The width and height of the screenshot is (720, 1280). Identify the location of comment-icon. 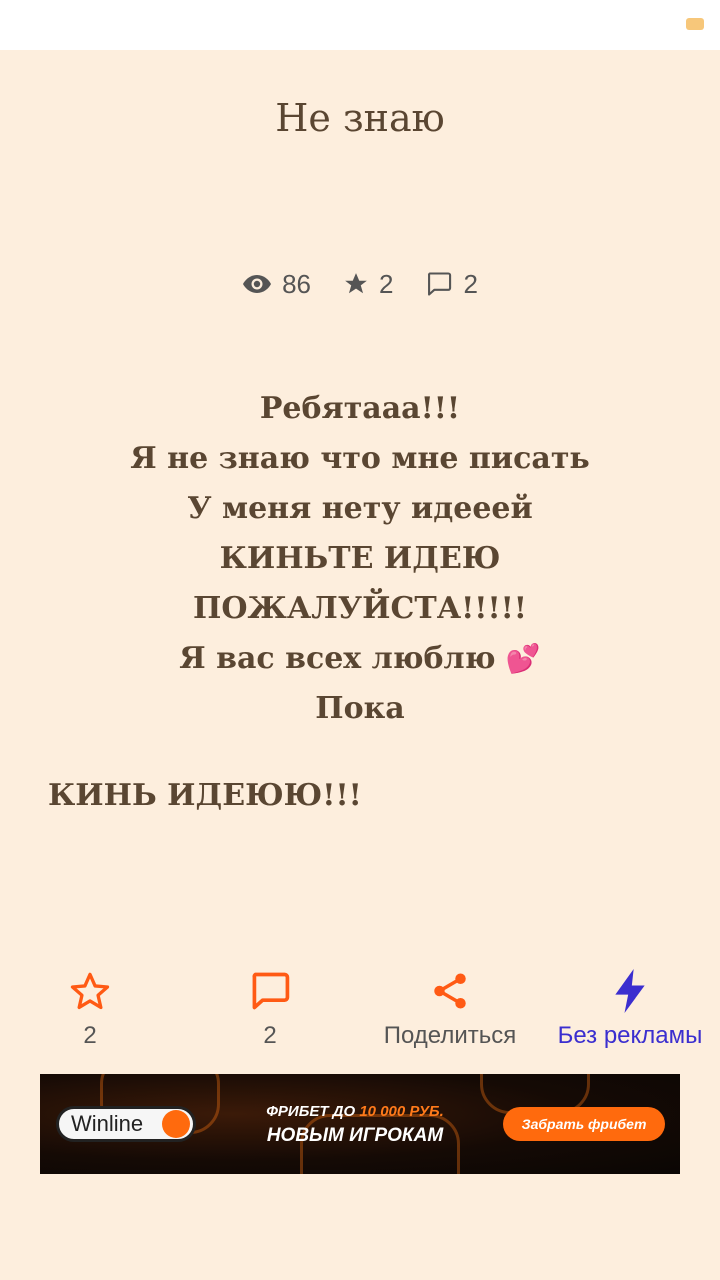
(439, 284).